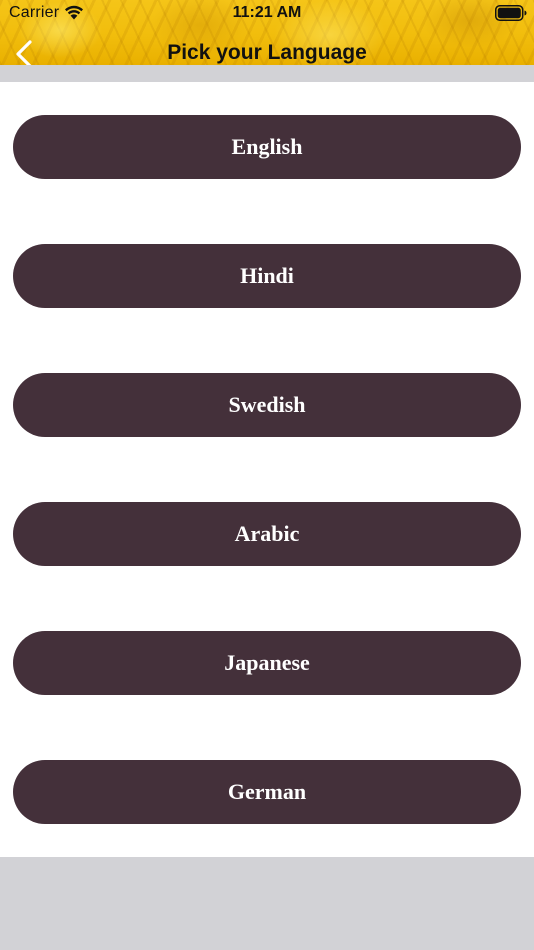 The width and height of the screenshot is (534, 950). Describe the element at coordinates (511, 13) in the screenshot. I see `battery-icon` at that location.